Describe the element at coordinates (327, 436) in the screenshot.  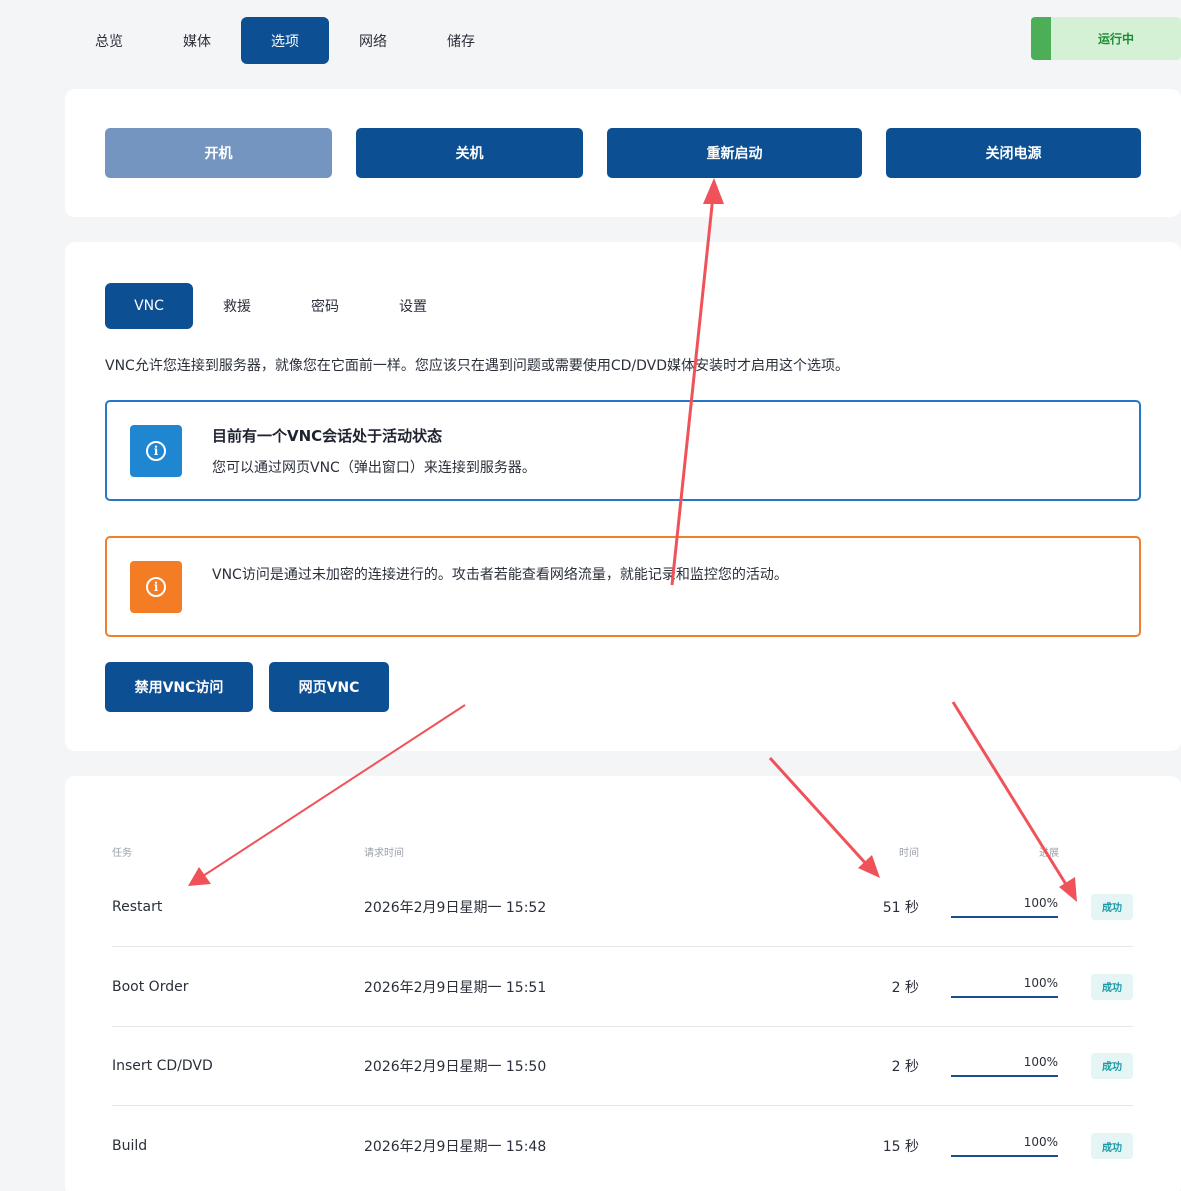
I see `info-alert-title: 目前有一个VNC会话处于活动状态` at that location.